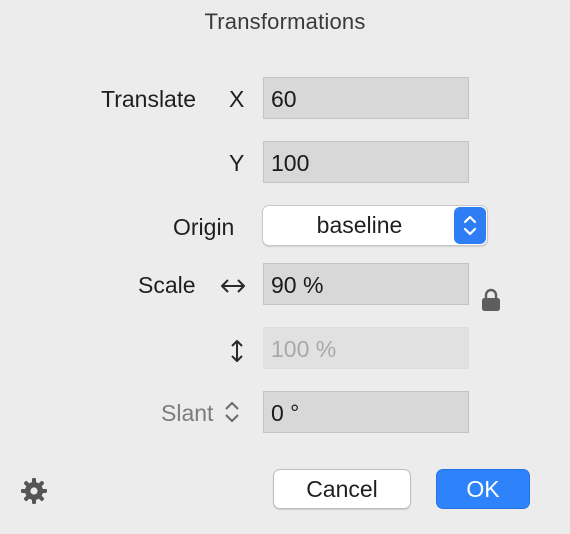 The height and width of the screenshot is (534, 570). I want to click on slant-field: 0 °, so click(366, 412).